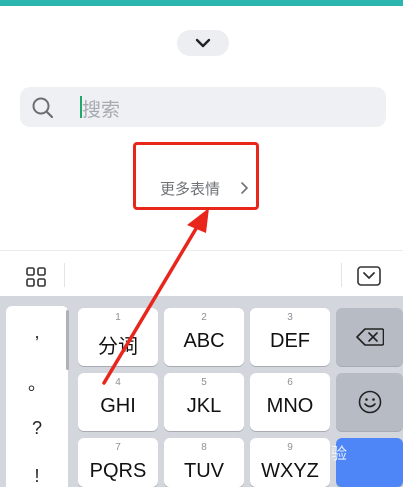 The width and height of the screenshot is (403, 487). What do you see at coordinates (204, 471) in the screenshot?
I see `key-label: TUV` at bounding box center [204, 471].